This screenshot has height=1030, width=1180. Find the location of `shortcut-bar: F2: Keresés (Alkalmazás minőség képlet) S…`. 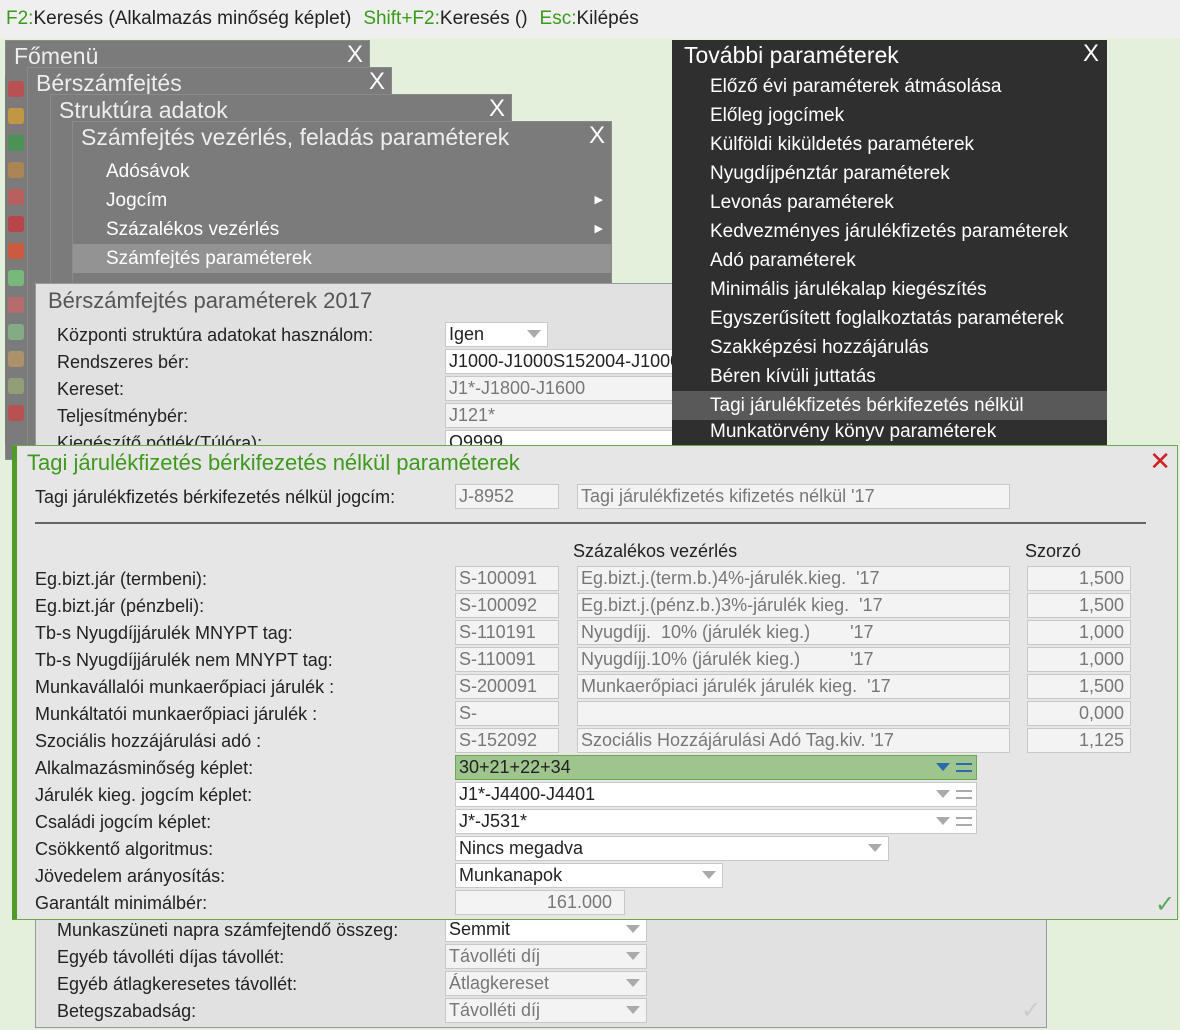

shortcut-bar: F2: Keresés (Alkalmazás minőség képlet) S… is located at coordinates (590, 19).